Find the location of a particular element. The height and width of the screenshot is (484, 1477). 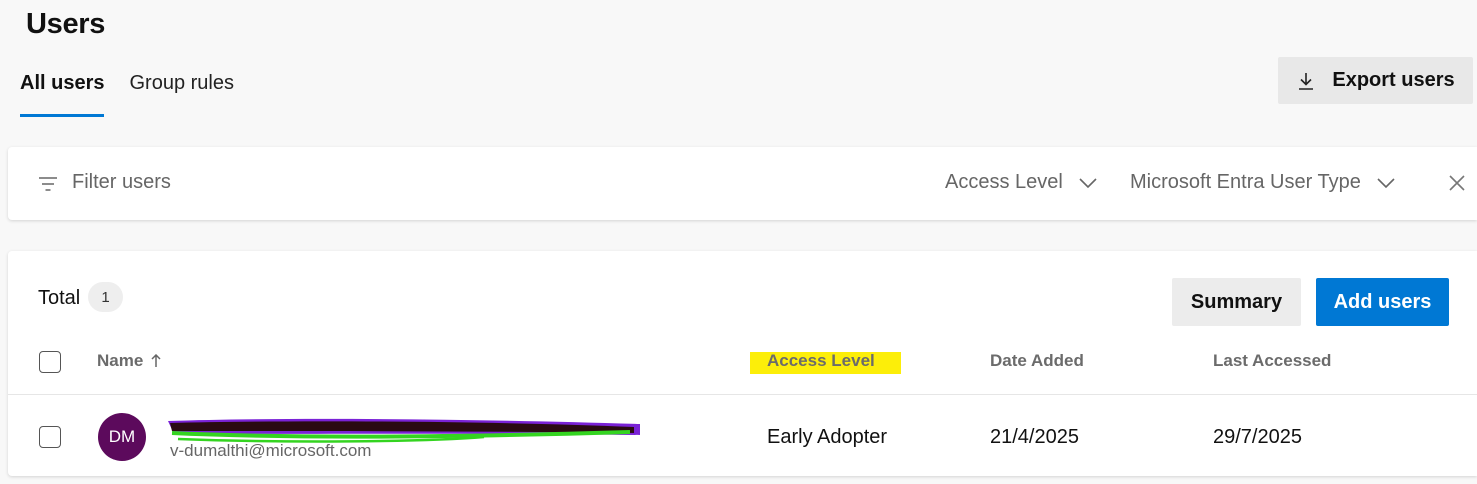

access-level-cell: Early Adopter is located at coordinates (827, 437).